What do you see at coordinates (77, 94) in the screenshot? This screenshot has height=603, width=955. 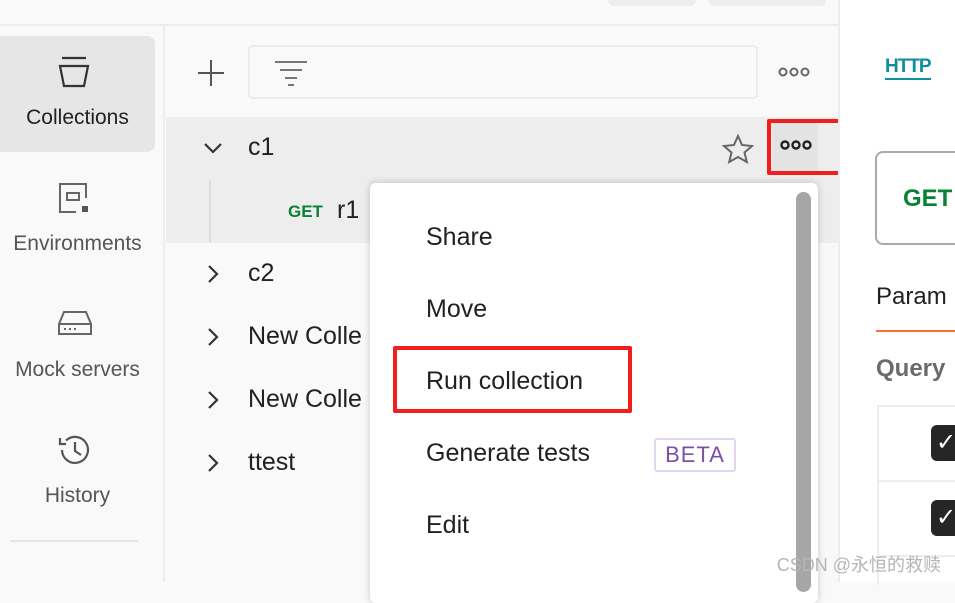 I see `sidebar-item-collections: Collections` at bounding box center [77, 94].